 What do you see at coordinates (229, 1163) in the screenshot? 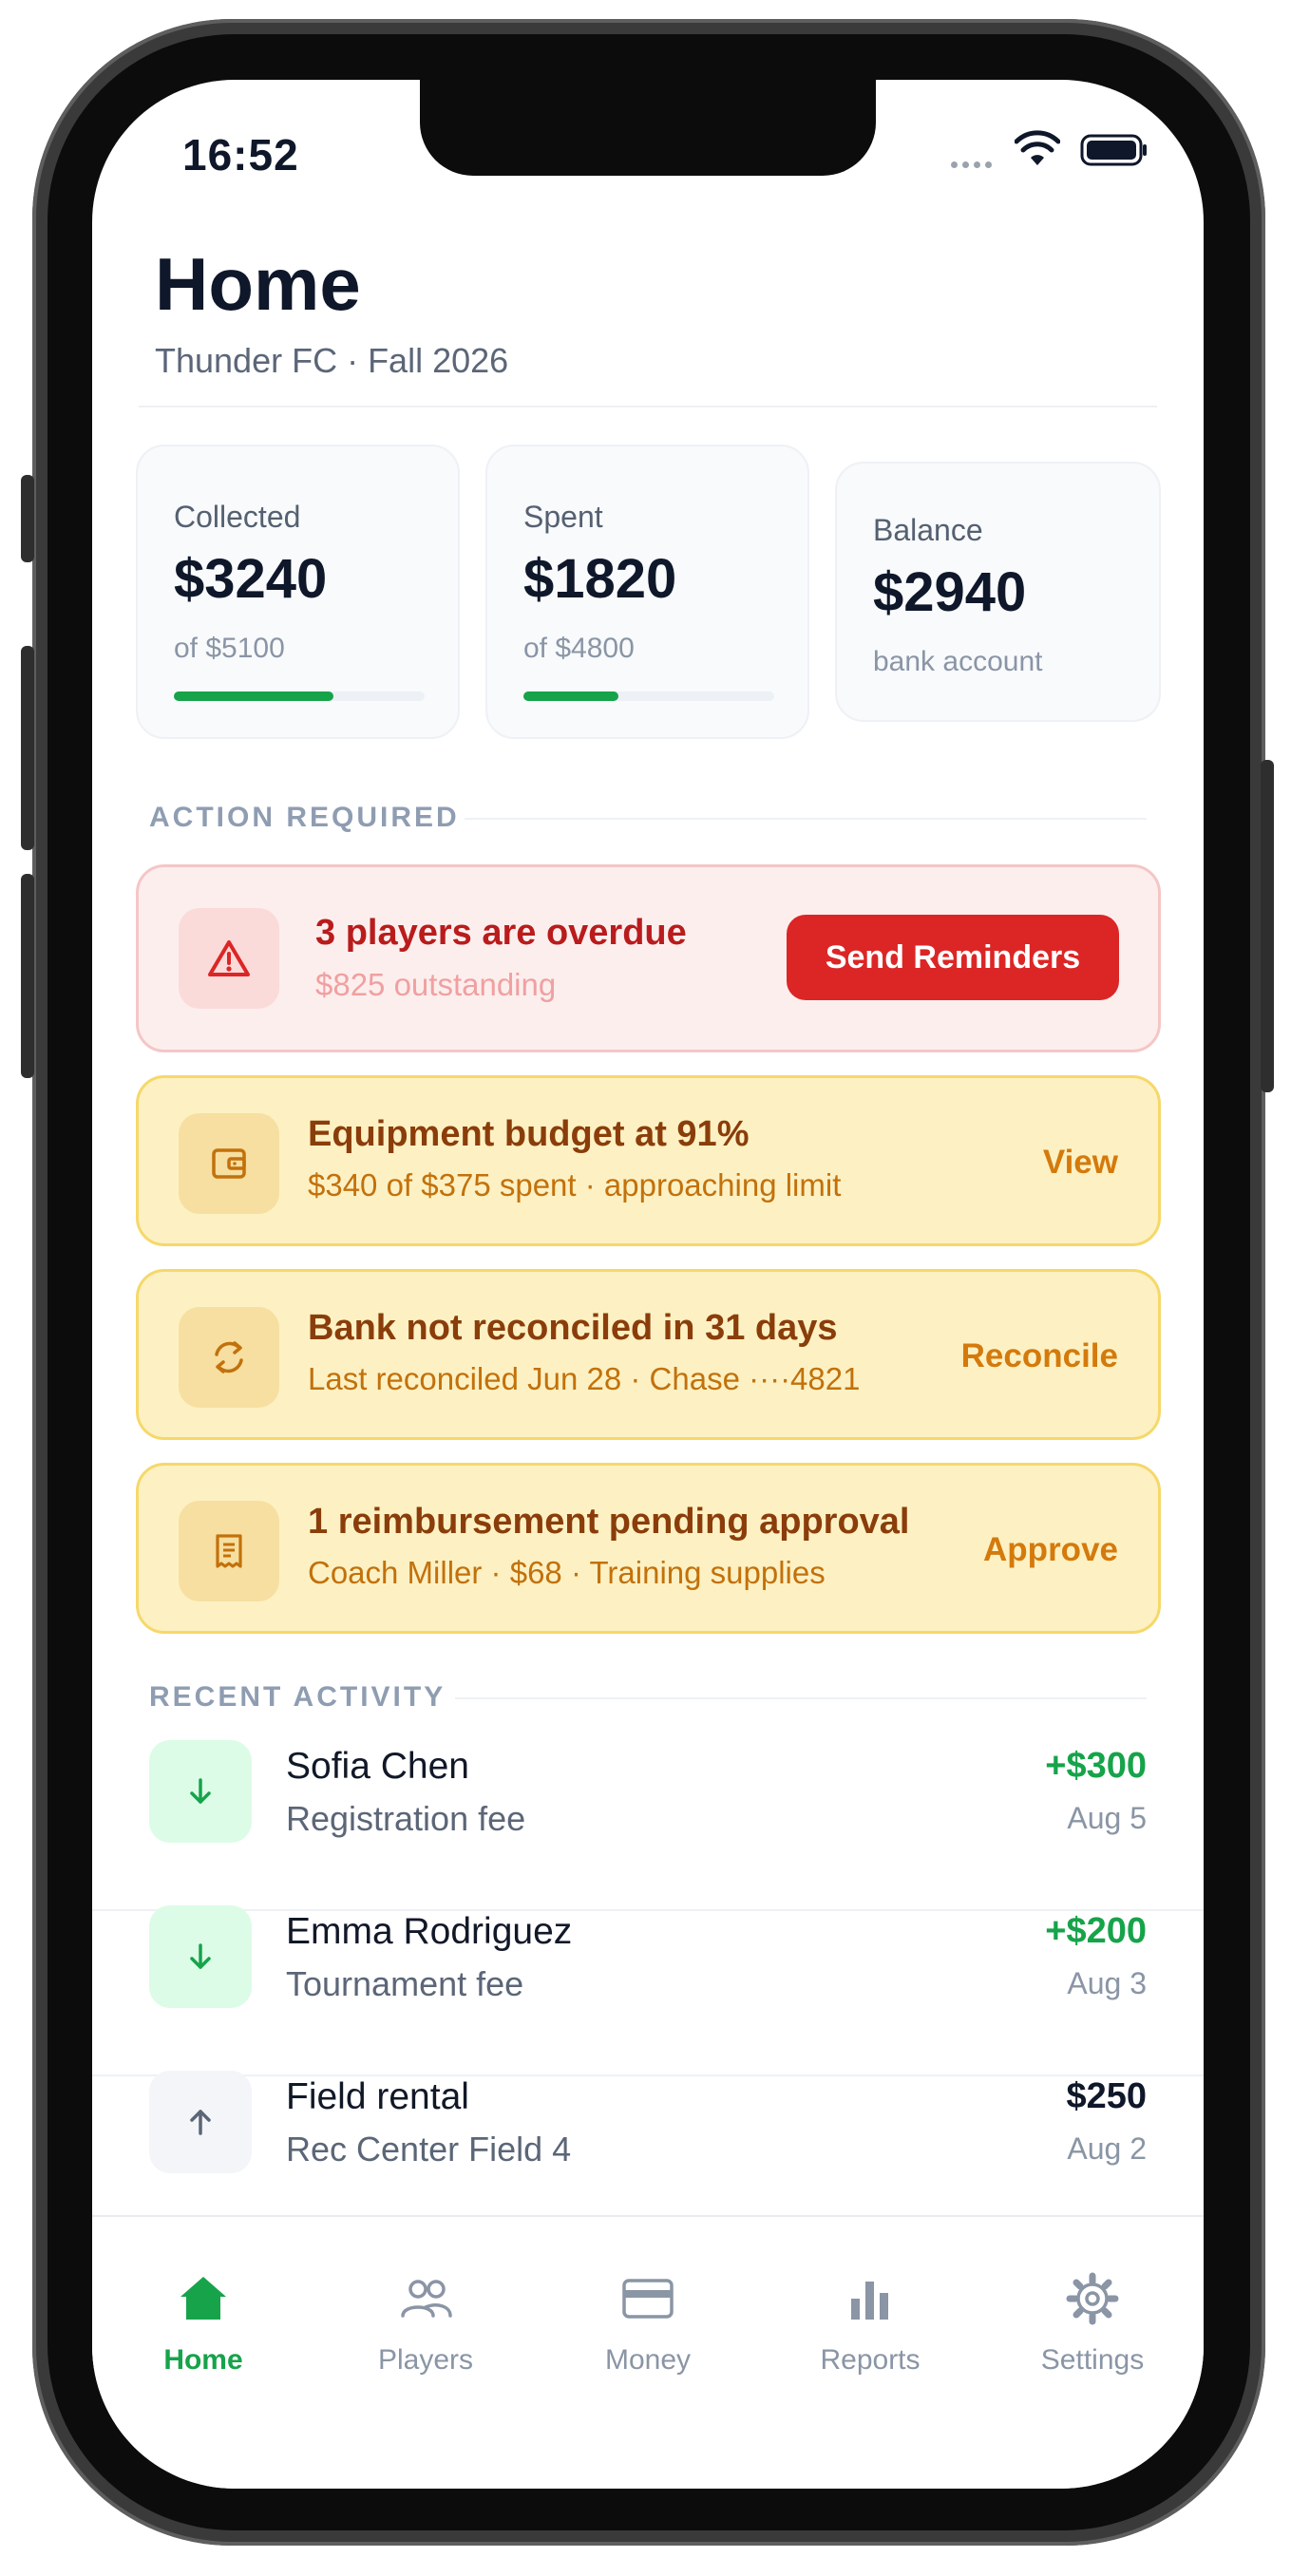
I see `wallet-icon` at bounding box center [229, 1163].